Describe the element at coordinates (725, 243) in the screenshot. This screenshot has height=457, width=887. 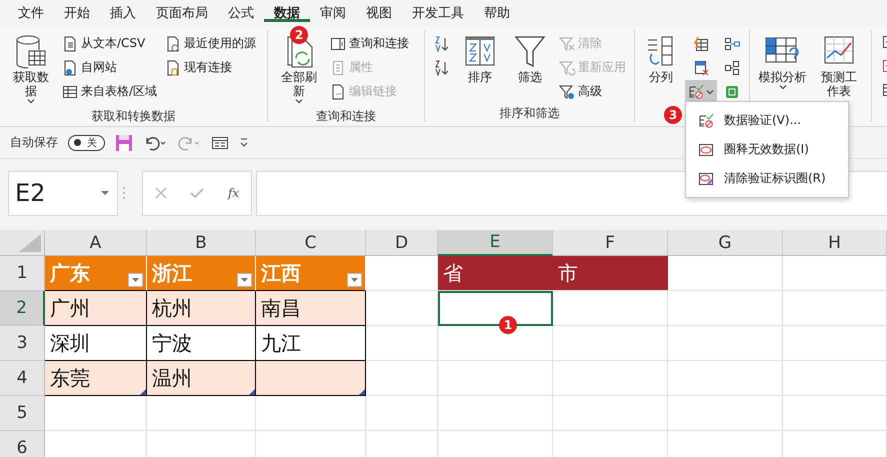
I see `column-header: G` at that location.